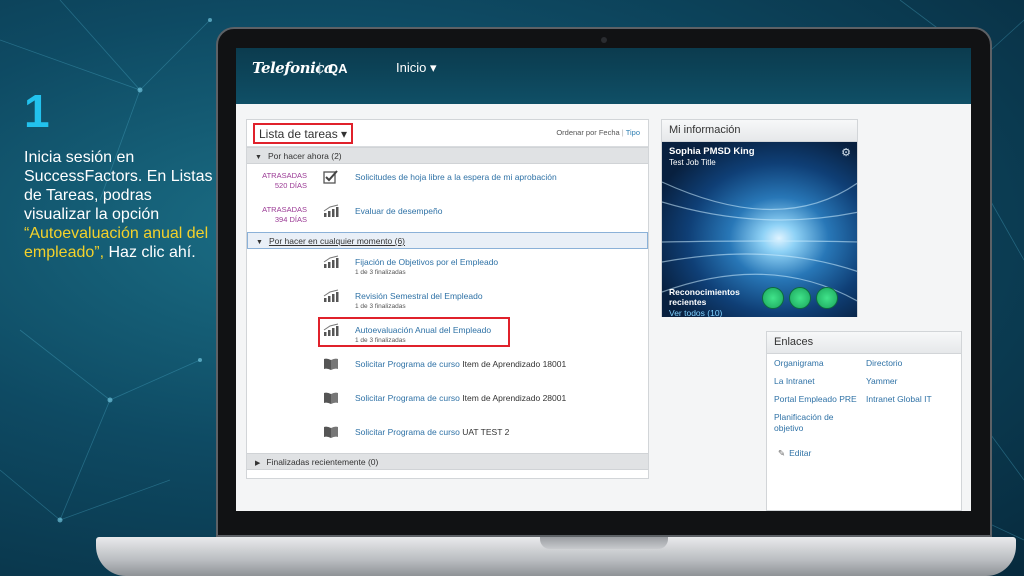  What do you see at coordinates (290, 185) in the screenshot?
I see `overdue-days: 520 DÍAS` at bounding box center [290, 185].